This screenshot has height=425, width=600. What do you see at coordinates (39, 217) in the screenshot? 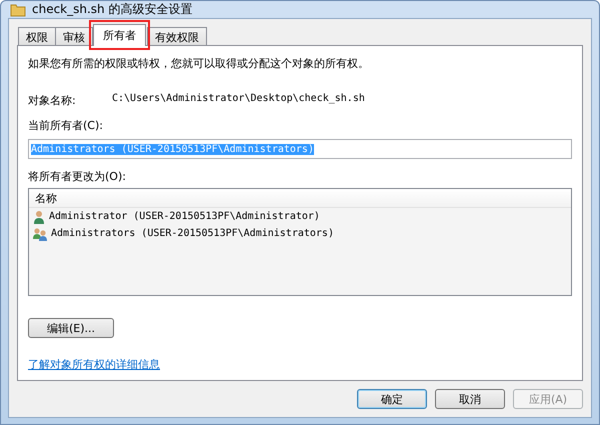
I see `user-icon` at bounding box center [39, 217].